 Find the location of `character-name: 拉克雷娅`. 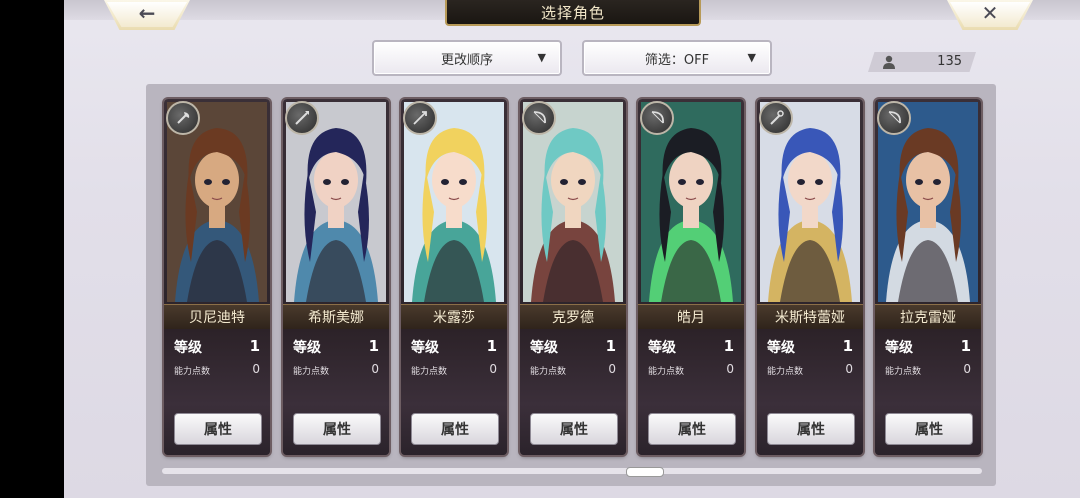

character-name: 拉克雷娅 is located at coordinates (928, 318).